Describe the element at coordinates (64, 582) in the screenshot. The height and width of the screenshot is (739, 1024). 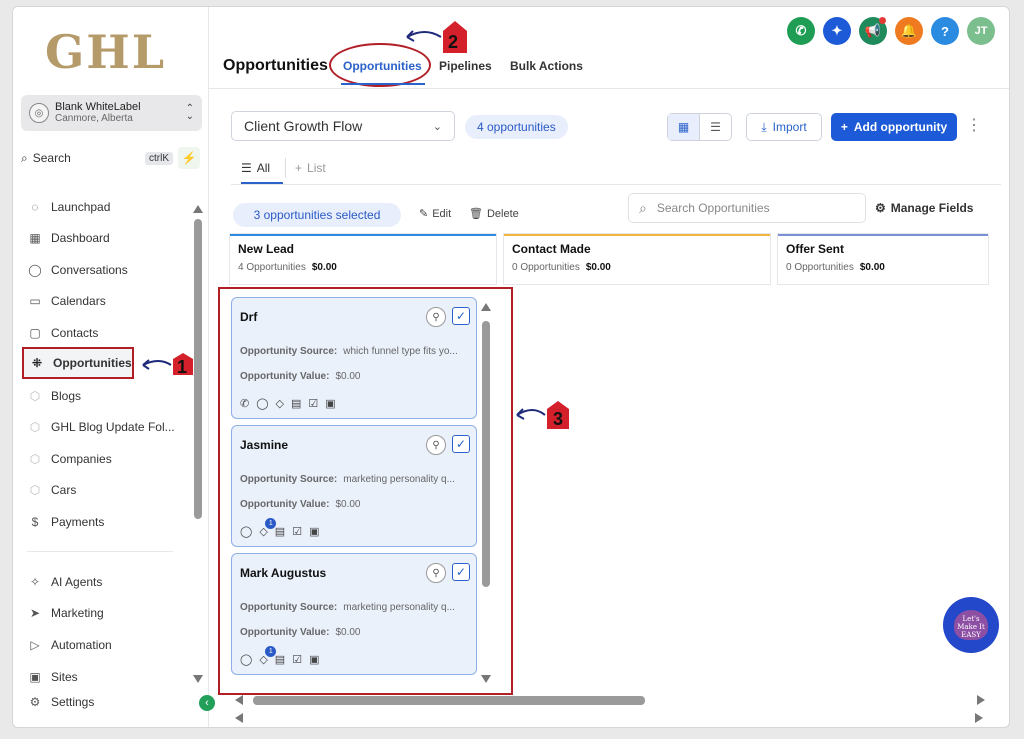
I see `sidebar-item-ai-agents: ✧ AI Agents` at that location.